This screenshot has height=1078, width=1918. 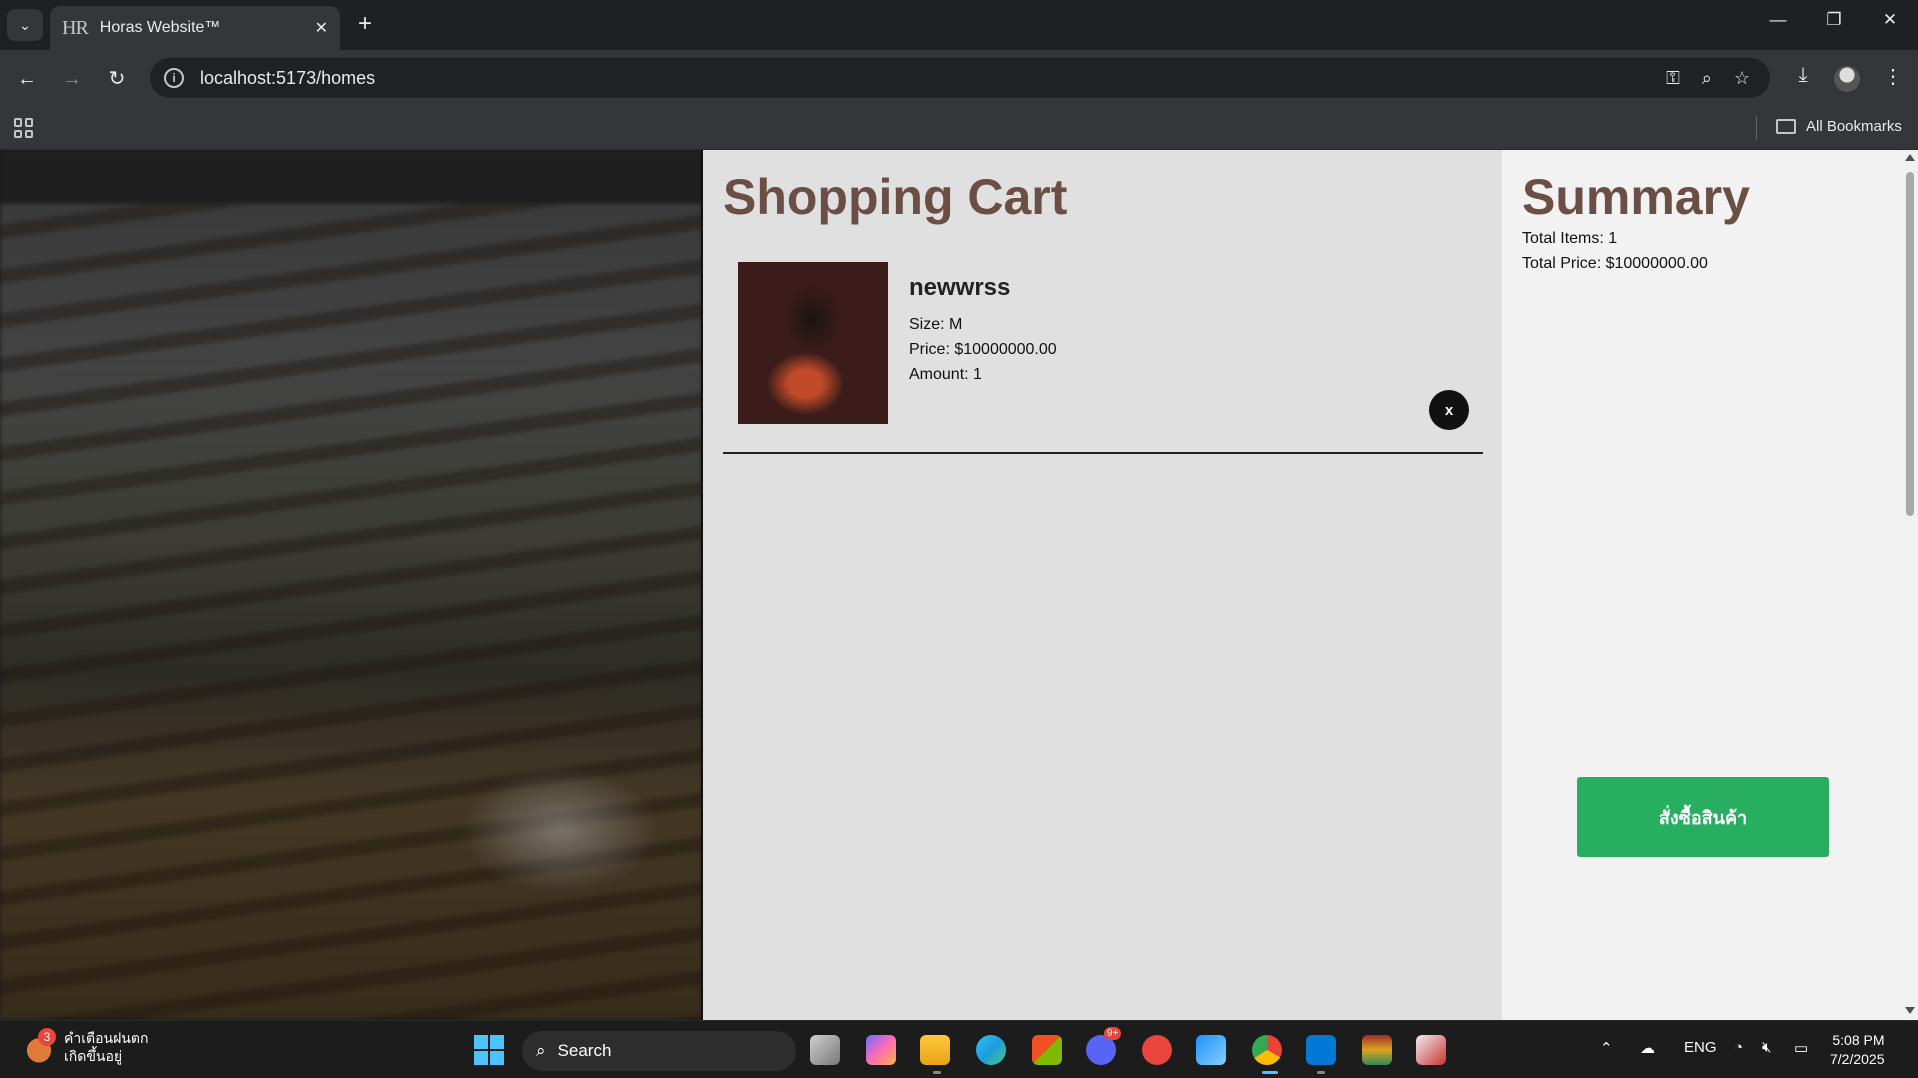 I want to click on scroll-up-icon, so click(x=1910, y=157).